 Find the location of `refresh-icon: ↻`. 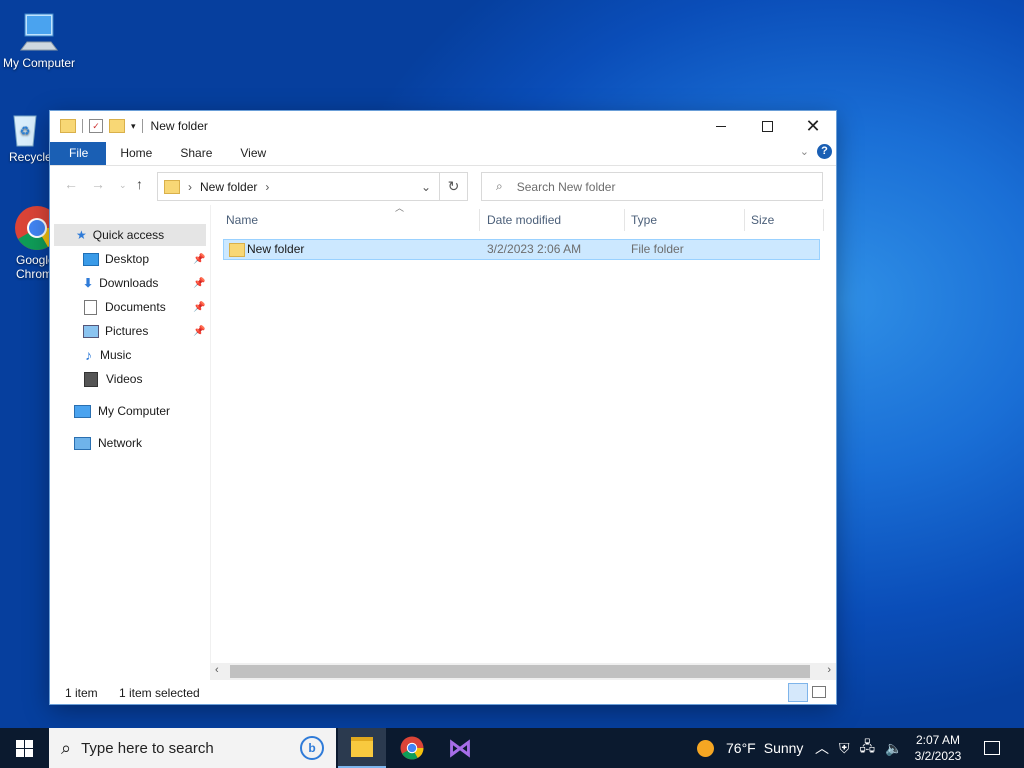

refresh-icon: ↻ is located at coordinates (453, 186).